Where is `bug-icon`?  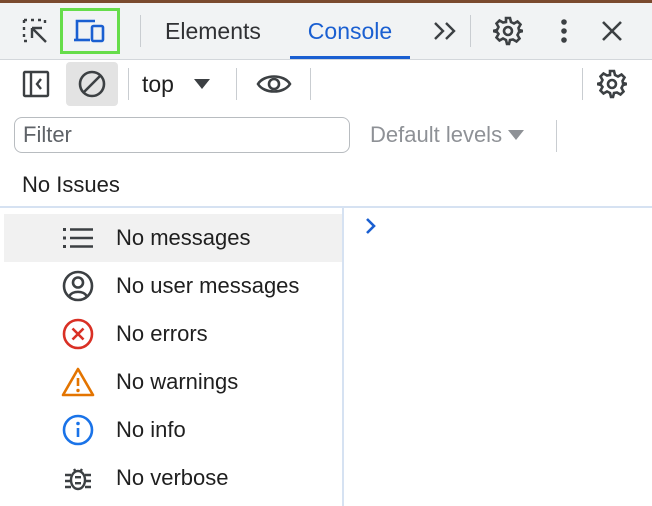 bug-icon is located at coordinates (78, 478).